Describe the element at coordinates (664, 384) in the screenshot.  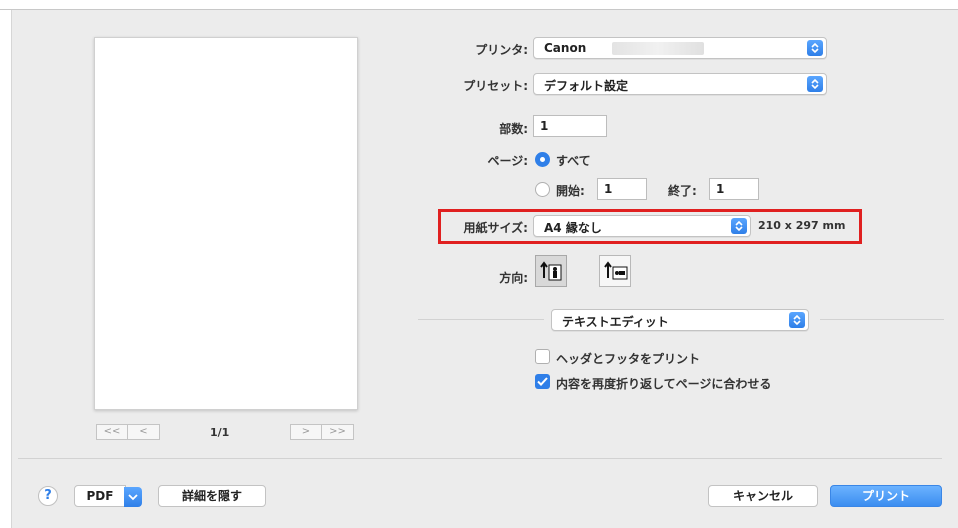
I see `rewrap-label: 内容を再度折り返してページに合わせる` at that location.